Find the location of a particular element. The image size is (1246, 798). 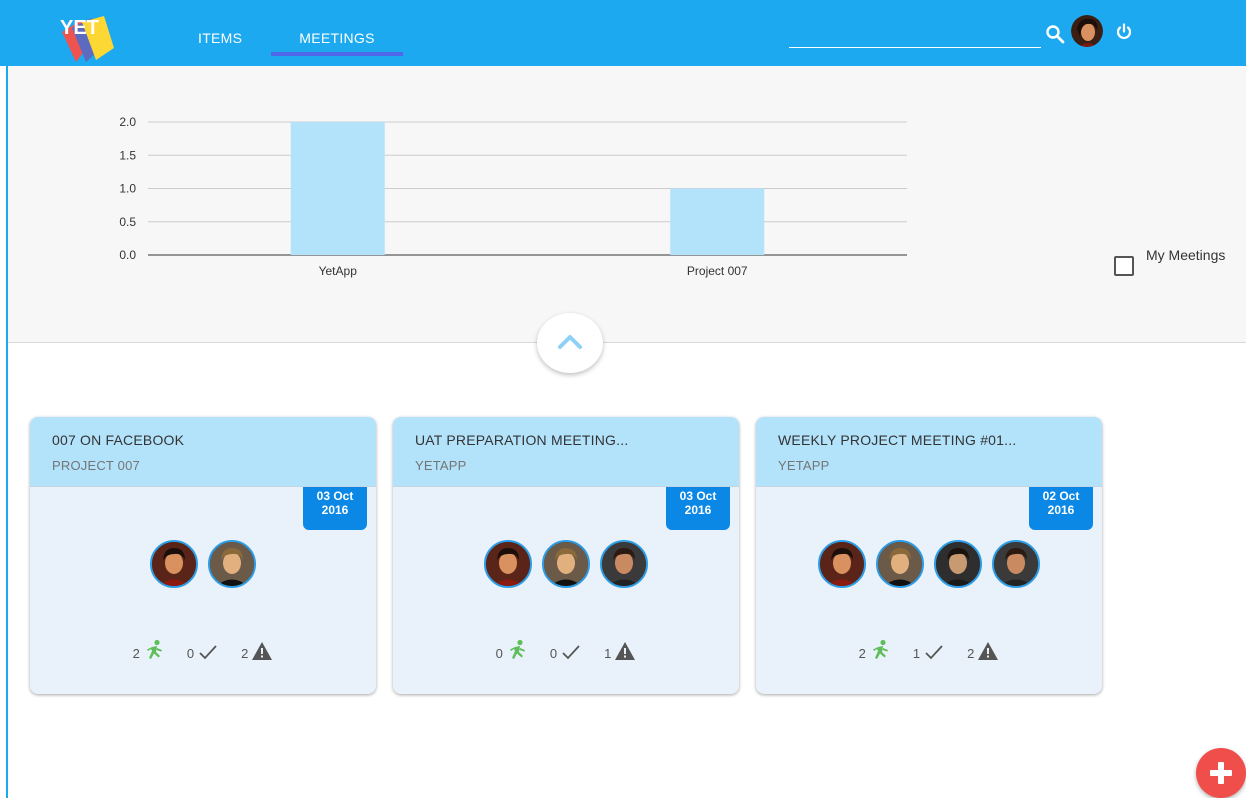

done-count: 1 is located at coordinates (916, 653).